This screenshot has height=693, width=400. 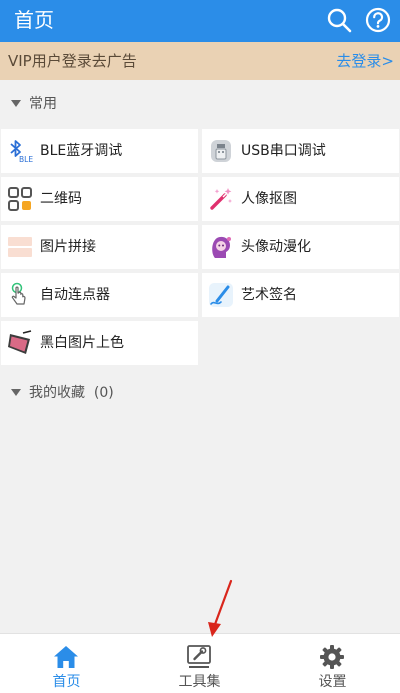 I want to click on home-icon, so click(x=66, y=657).